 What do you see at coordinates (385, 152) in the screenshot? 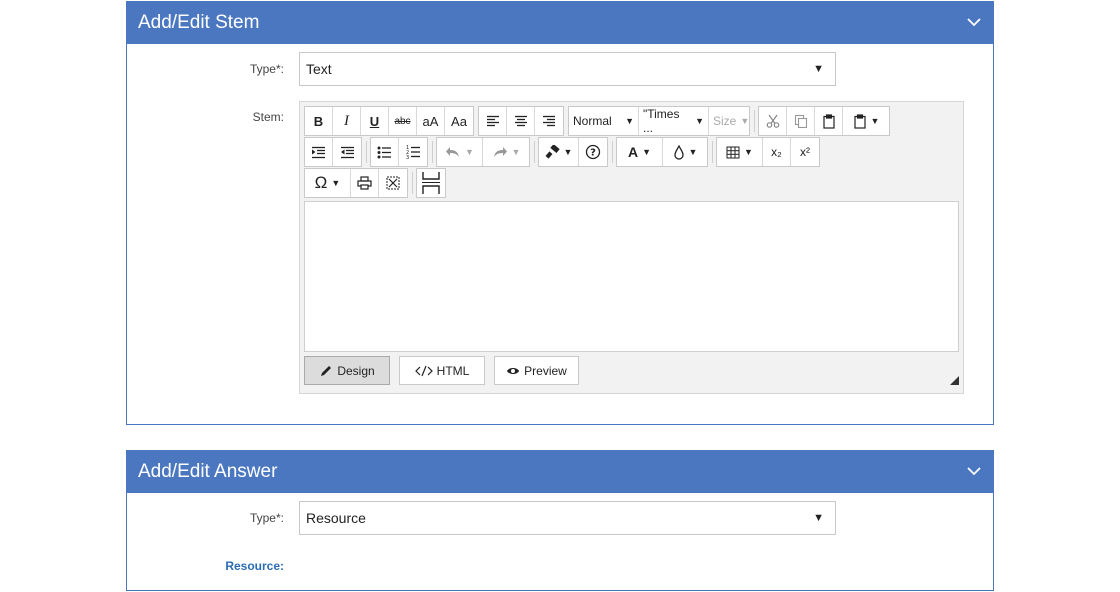
I see `bulleted-list-icon` at bounding box center [385, 152].